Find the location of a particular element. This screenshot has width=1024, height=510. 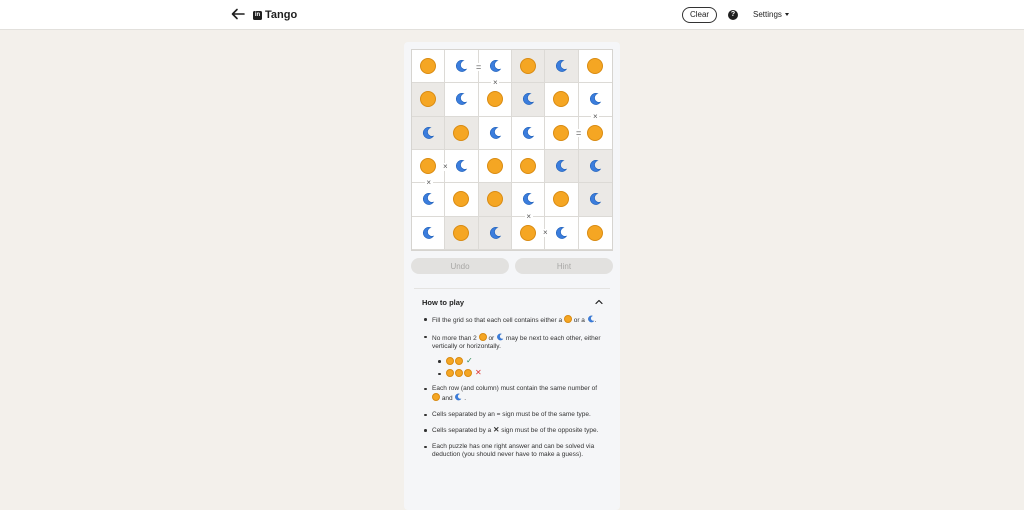

rule-text: No more than 2 is located at coordinates (454, 338).